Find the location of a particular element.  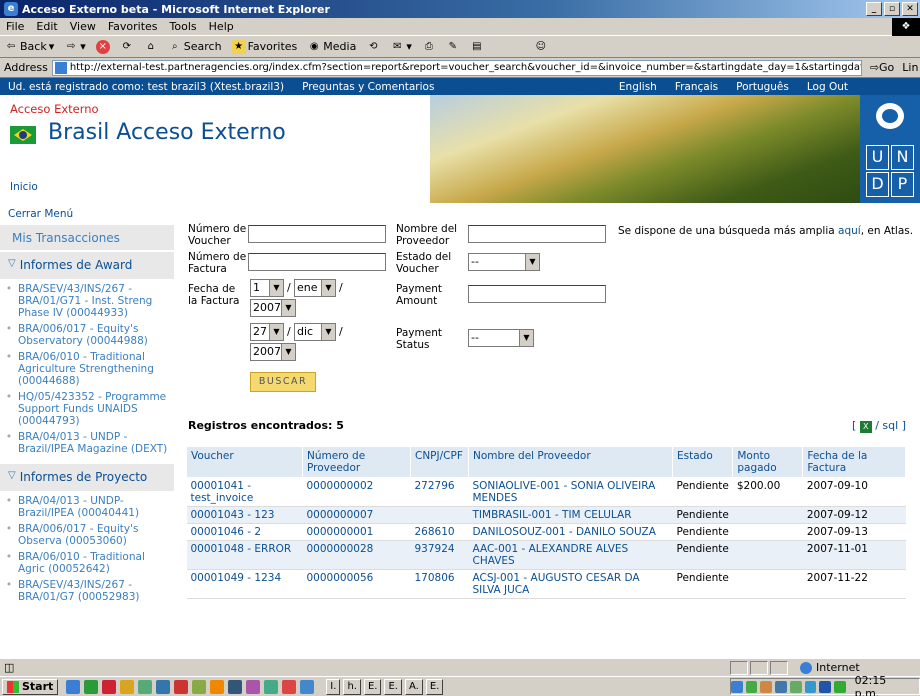

col-numero-proveedor: Número de Proveedor is located at coordinates (356, 462).